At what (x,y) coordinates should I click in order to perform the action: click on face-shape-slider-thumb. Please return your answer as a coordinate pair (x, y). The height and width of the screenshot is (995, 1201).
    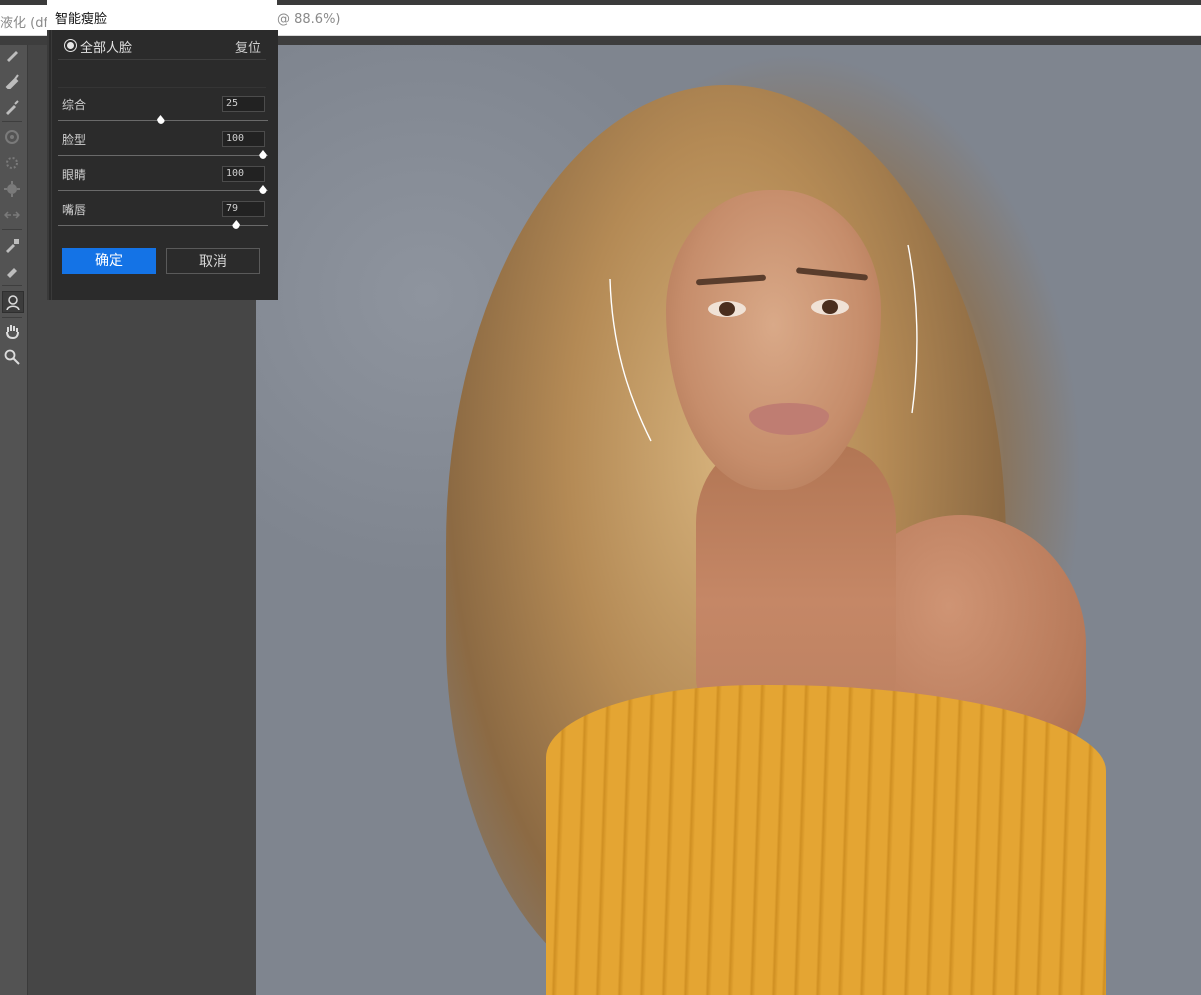
    Looking at the image, I should click on (263, 154).